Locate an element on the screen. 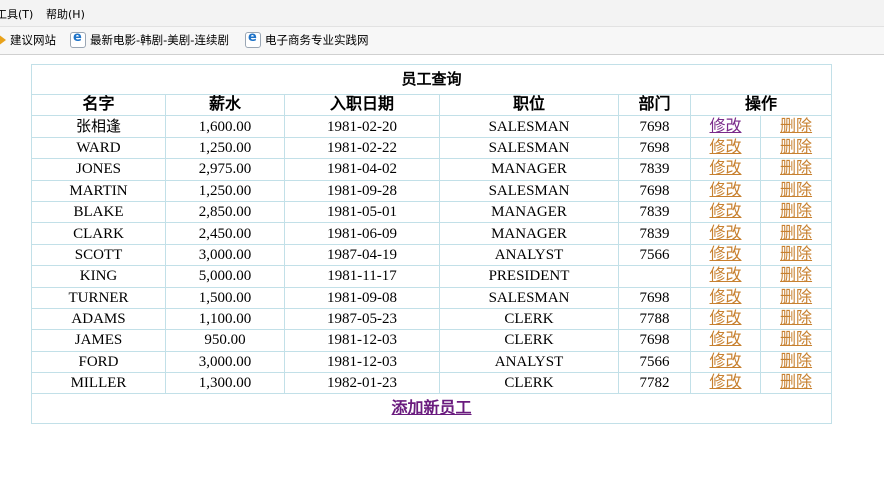  table-row: JONES 2,975.00 1981-04-02 MANAGER 7839 修改 删除 is located at coordinates (432, 169).